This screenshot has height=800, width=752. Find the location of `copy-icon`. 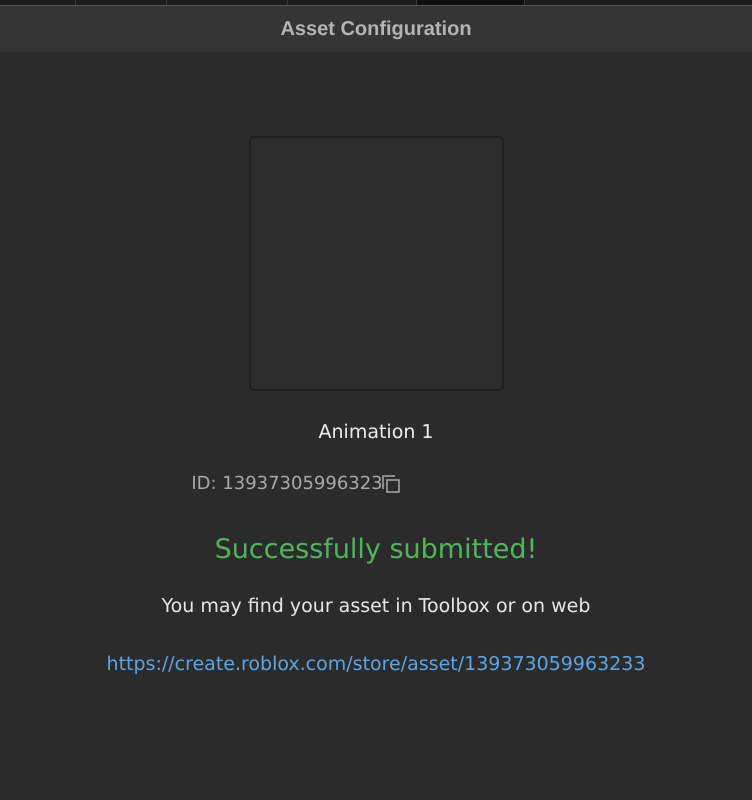

copy-icon is located at coordinates (390, 484).